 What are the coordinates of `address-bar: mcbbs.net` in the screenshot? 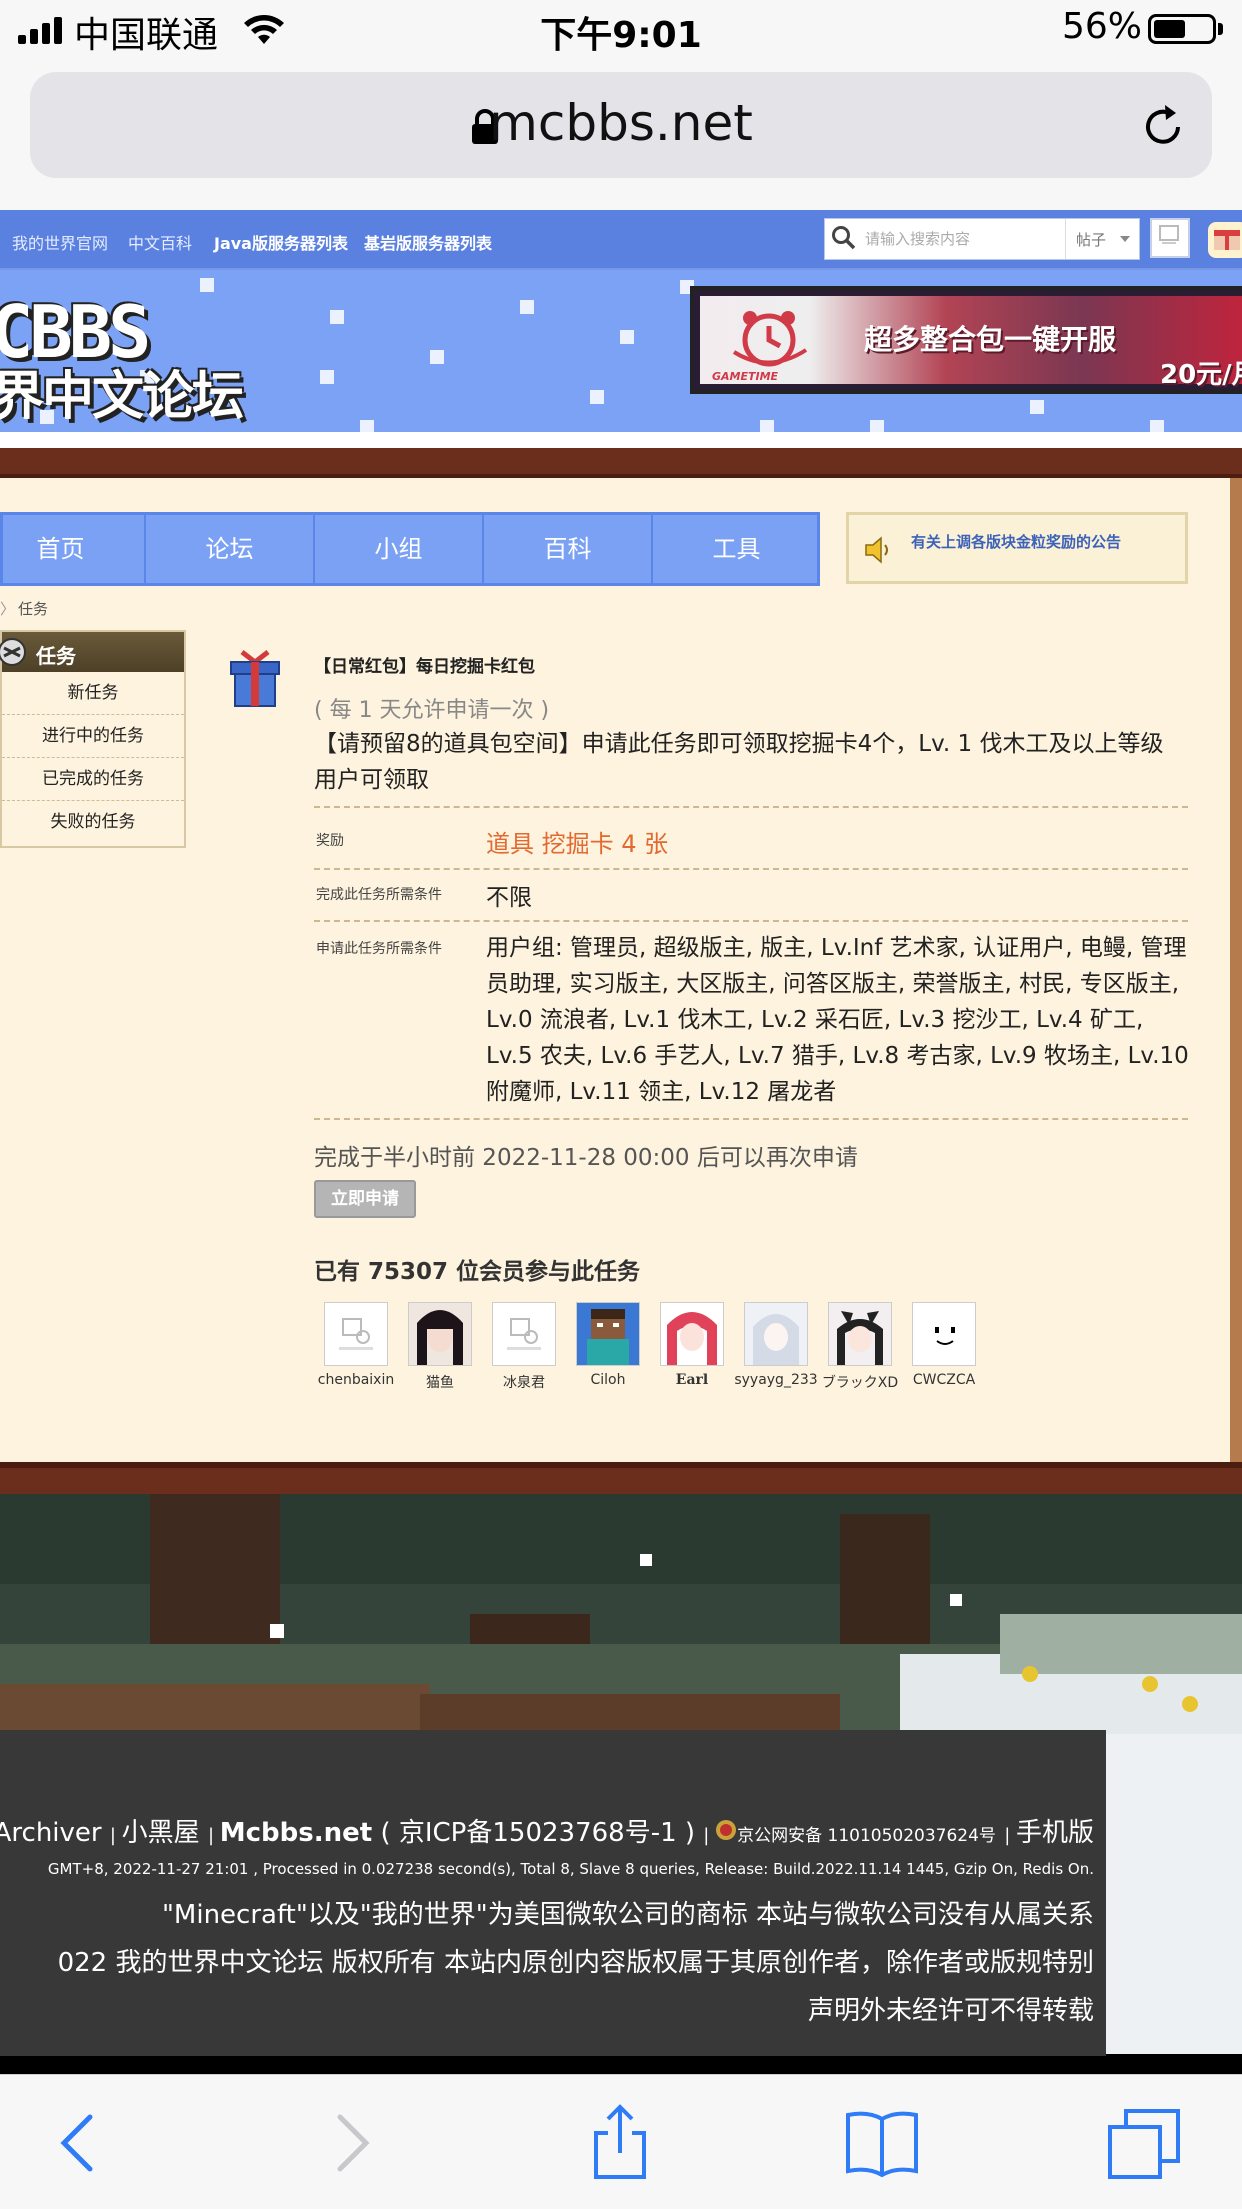 It's located at (621, 125).